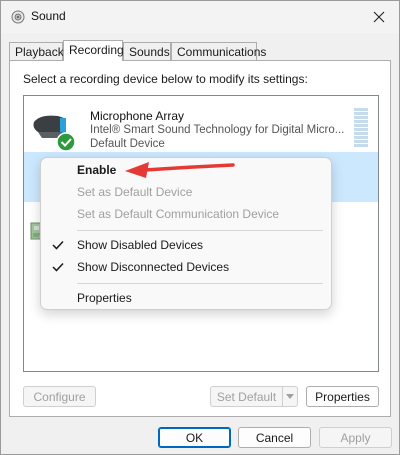 Image resolution: width=400 pixels, height=455 pixels. I want to click on device-status: Default Device, so click(127, 144).